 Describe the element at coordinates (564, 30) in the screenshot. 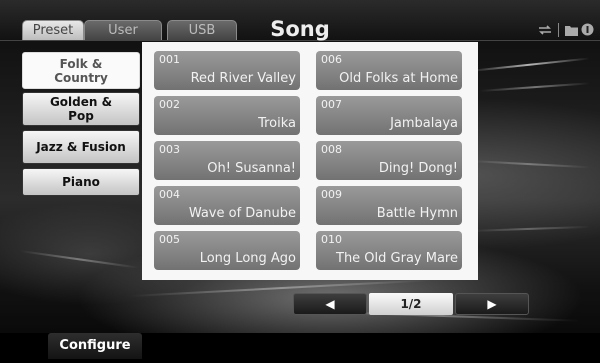

I see `header-icons` at that location.